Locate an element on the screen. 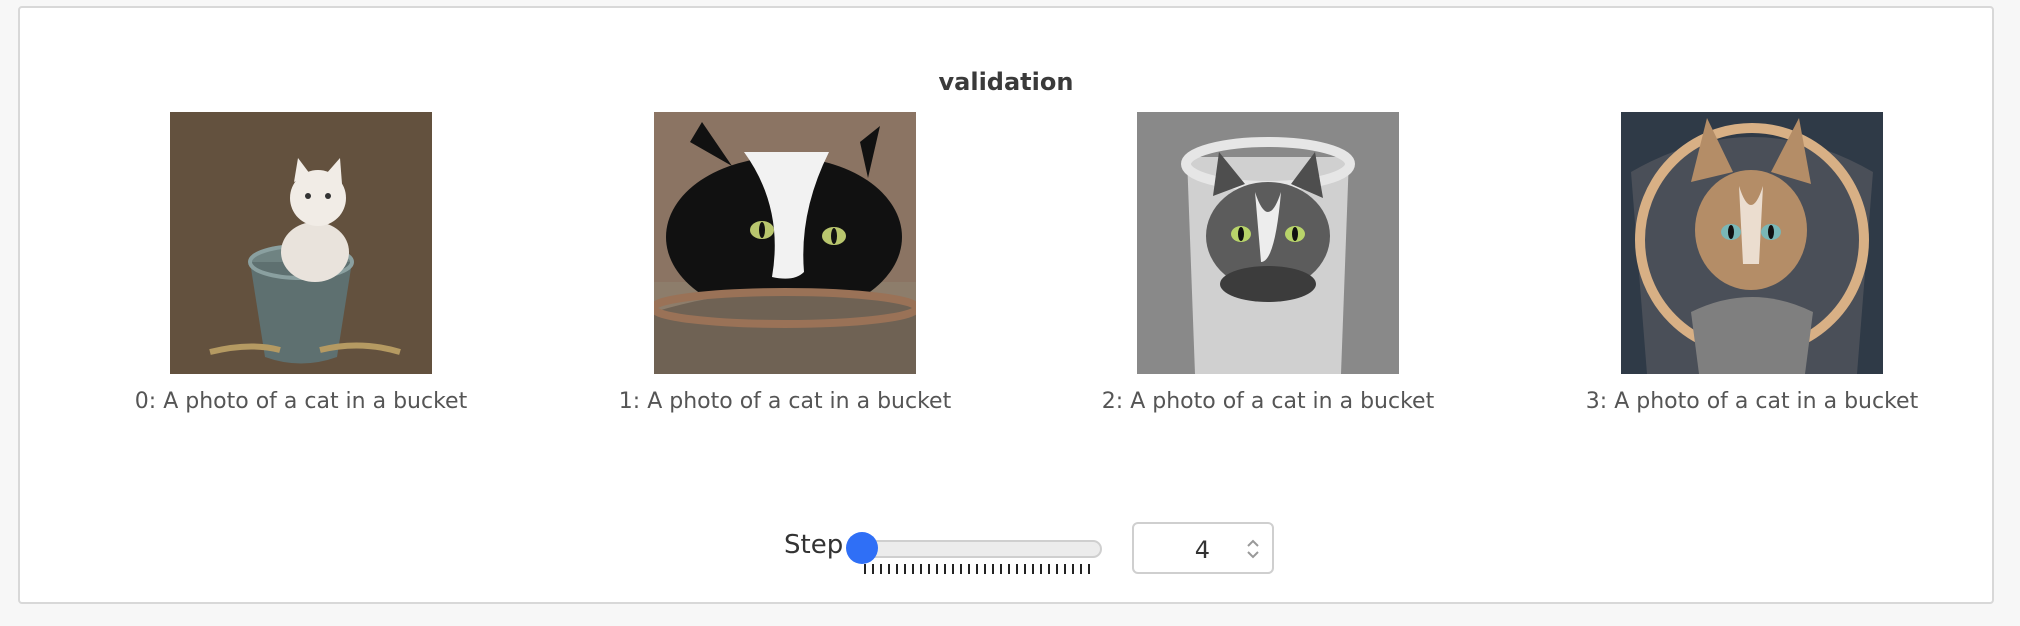 The width and height of the screenshot is (2020, 626). panel-title: validation is located at coordinates (1006, 82).